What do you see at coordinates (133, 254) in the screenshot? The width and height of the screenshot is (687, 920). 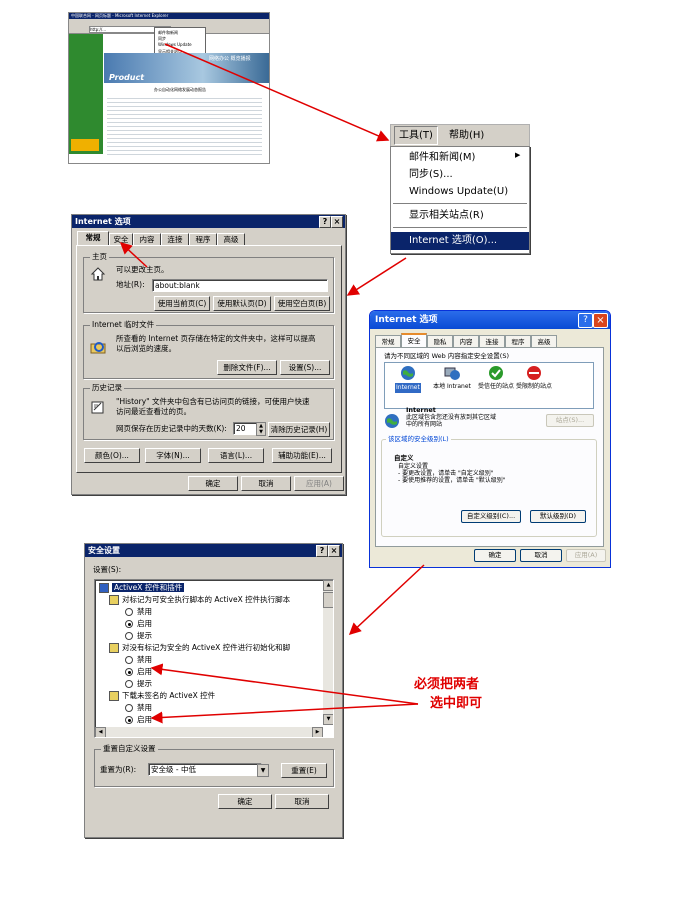 I see `arrow-to-security-tab` at bounding box center [133, 254].